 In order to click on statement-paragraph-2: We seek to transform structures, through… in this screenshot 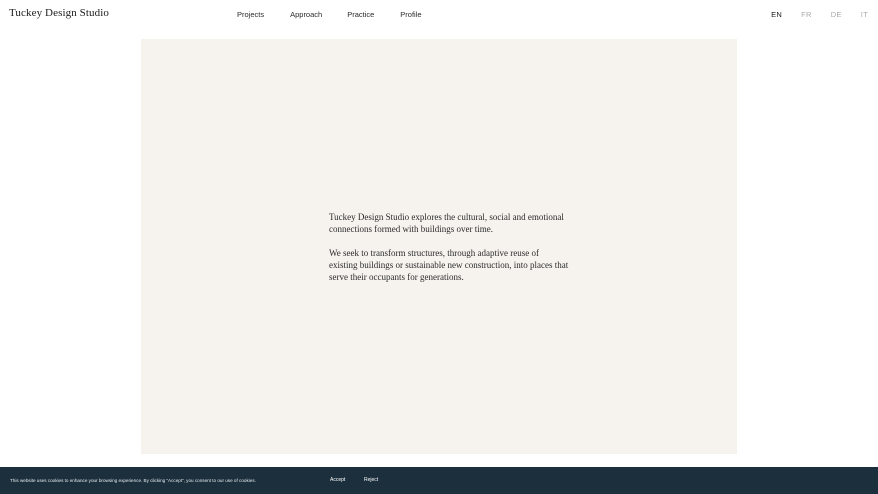, I will do `click(449, 265)`.